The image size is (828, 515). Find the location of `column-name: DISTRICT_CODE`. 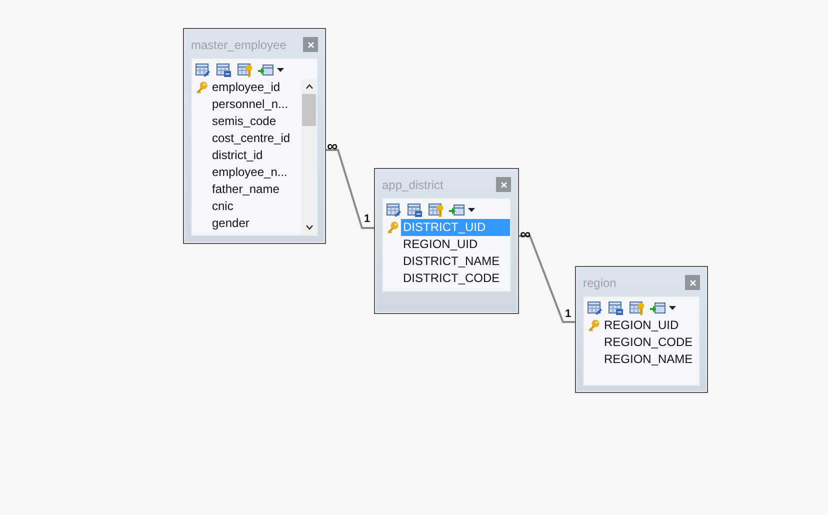

column-name: DISTRICT_CODE is located at coordinates (451, 278).